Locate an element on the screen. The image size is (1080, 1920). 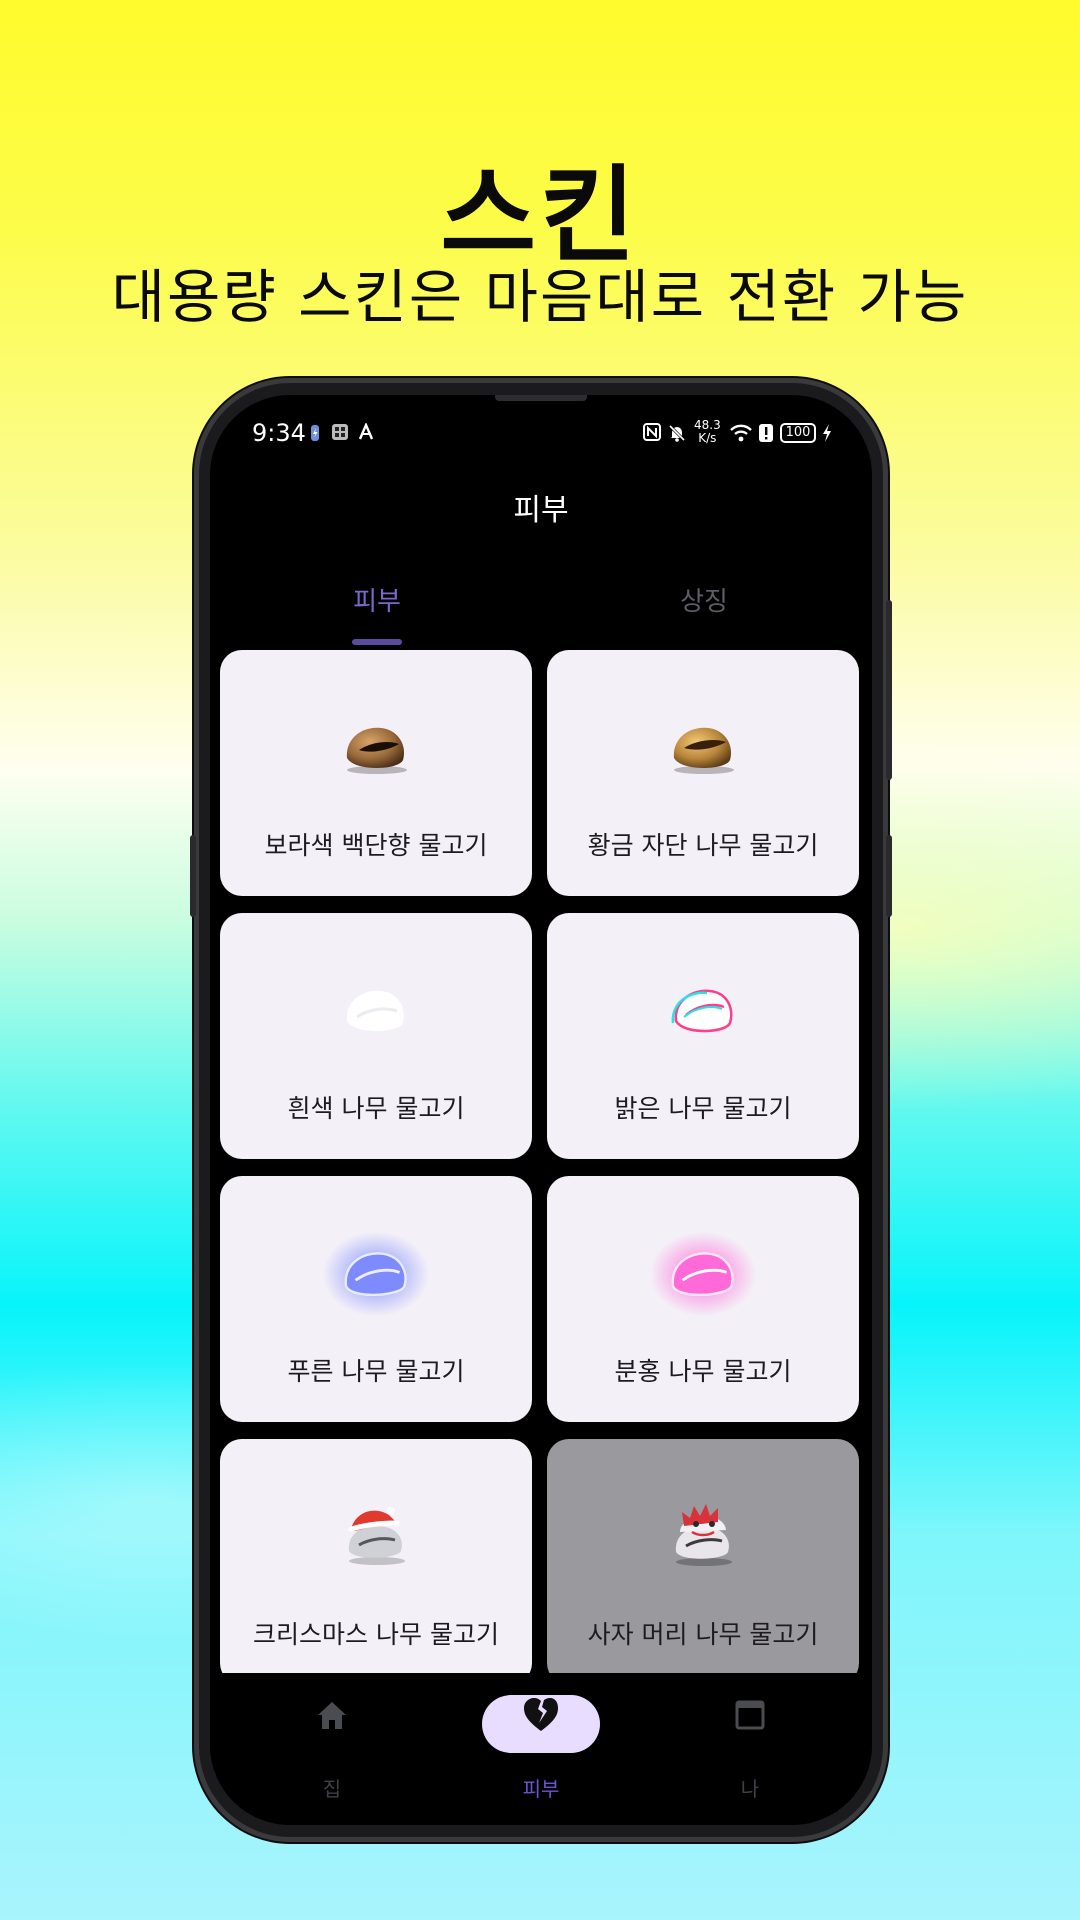
skin-card-label: 황금 자단 나무 물고기 is located at coordinates (703, 845).